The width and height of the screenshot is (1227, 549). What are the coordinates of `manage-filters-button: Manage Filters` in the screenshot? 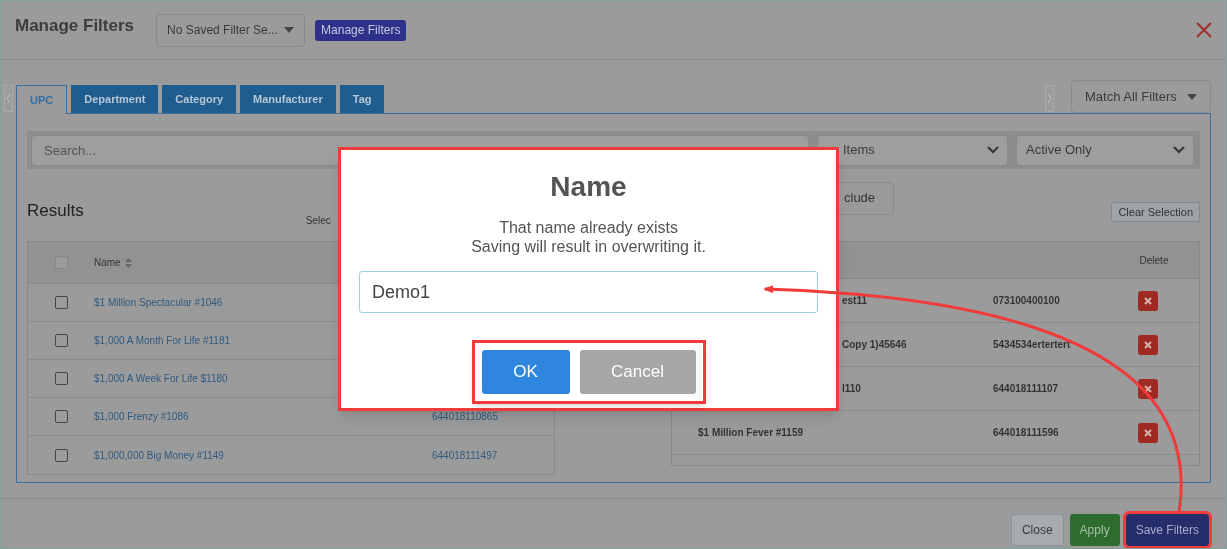 It's located at (361, 30).